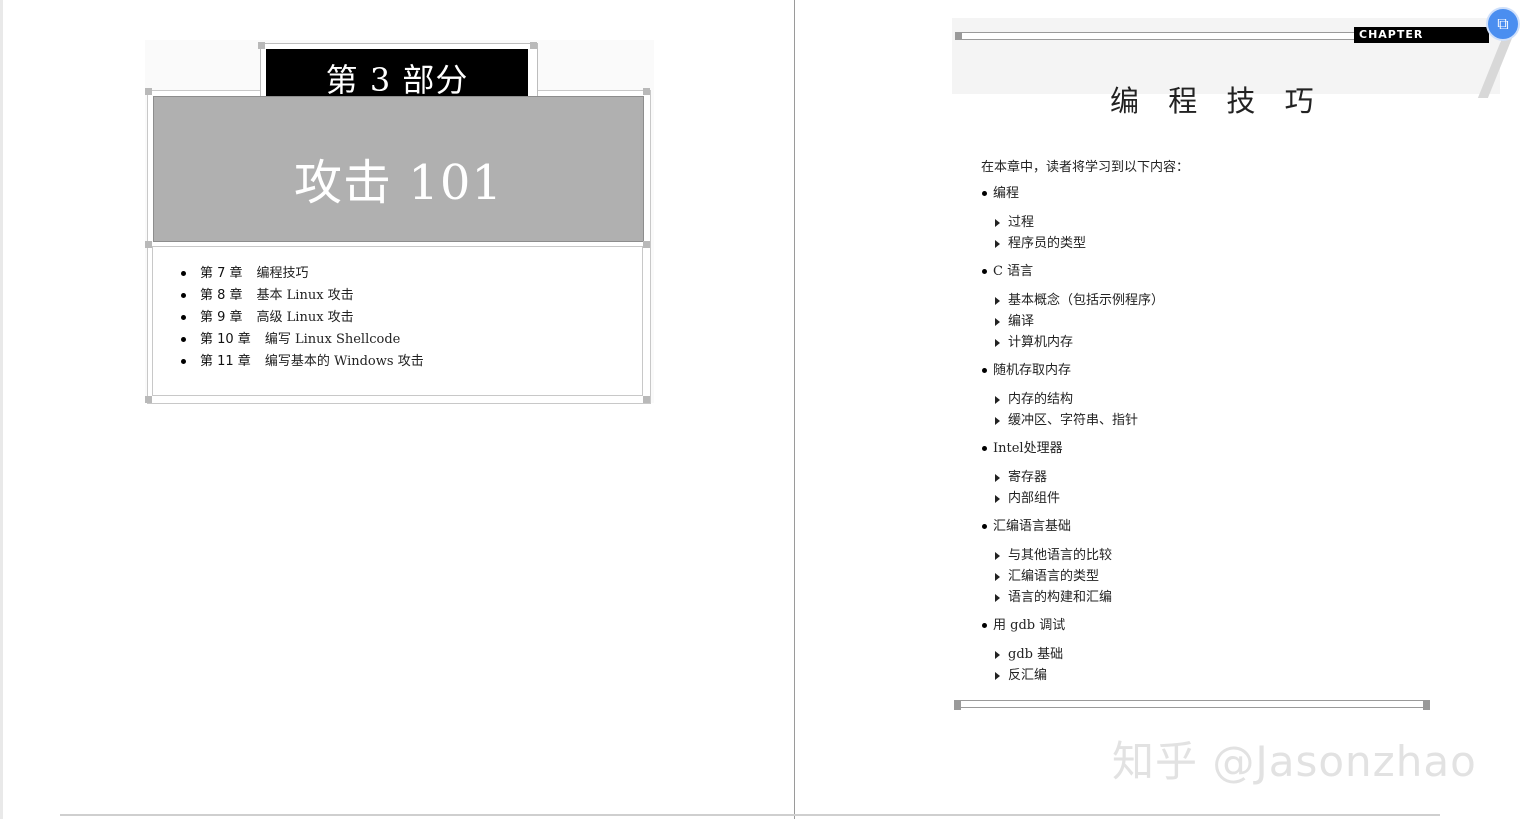 This screenshot has height=819, width=1528. What do you see at coordinates (398, 169) in the screenshot?
I see `part-title: 攻击 101` at bounding box center [398, 169].